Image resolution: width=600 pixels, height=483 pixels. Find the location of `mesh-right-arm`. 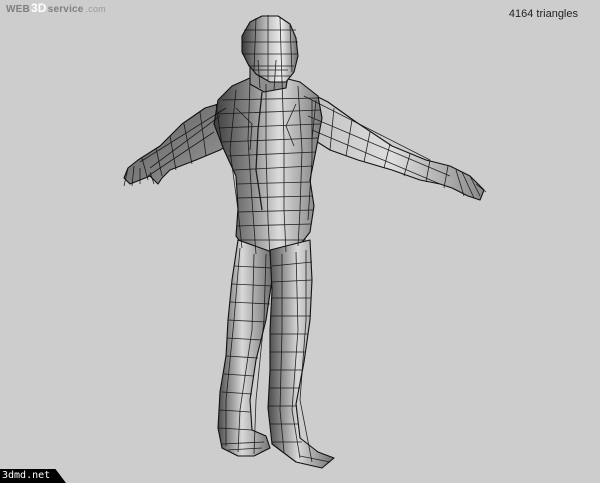

mesh-right-arm is located at coordinates (392, 144).